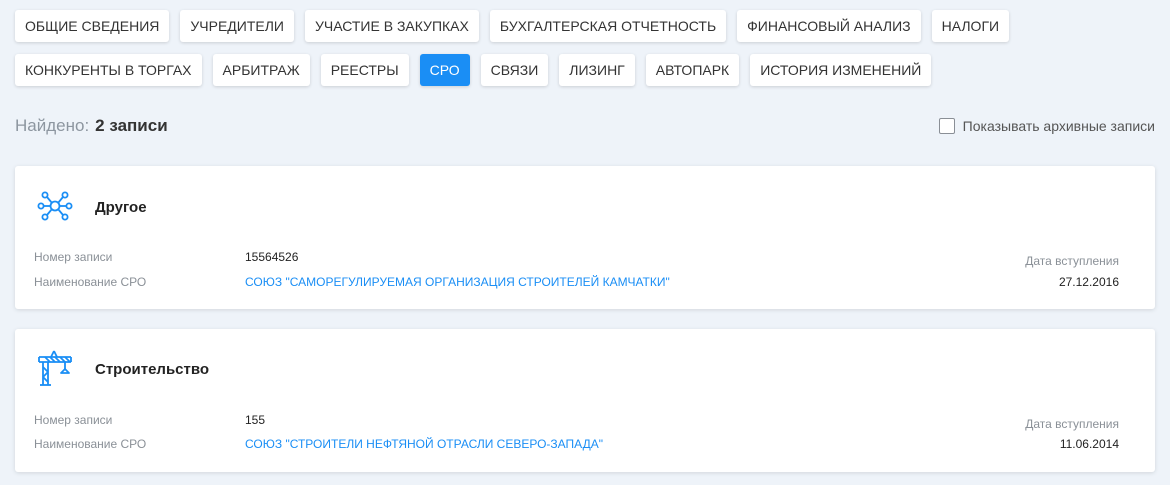  Describe the element at coordinates (597, 70) in the screenshot. I see `tab-leasing: ЛИЗИНГ` at that location.